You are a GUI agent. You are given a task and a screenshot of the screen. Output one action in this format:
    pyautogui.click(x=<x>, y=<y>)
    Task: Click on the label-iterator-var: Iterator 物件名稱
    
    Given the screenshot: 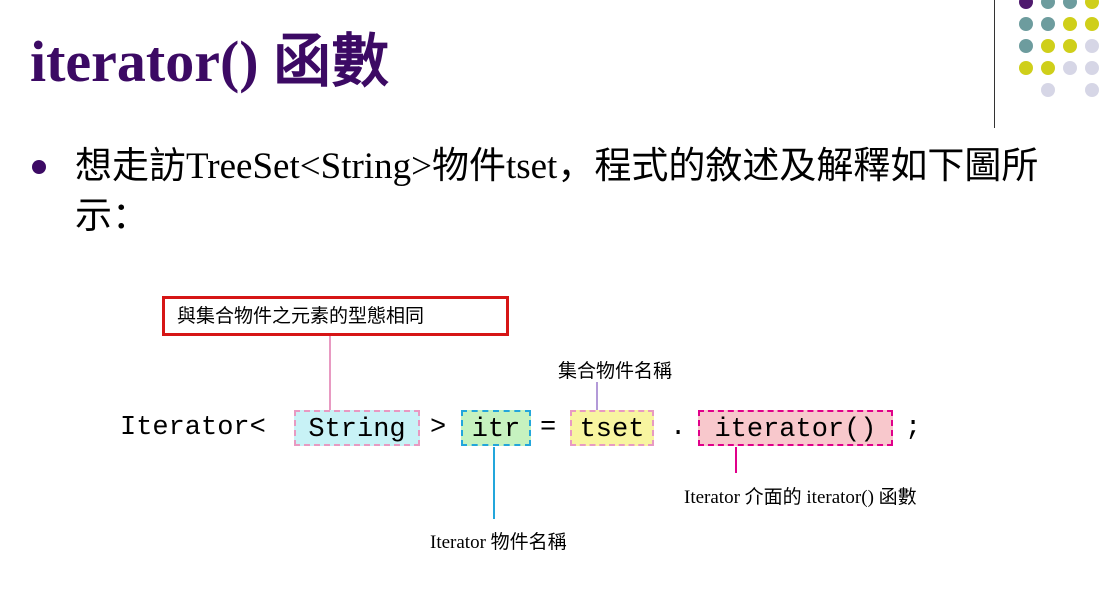 What is the action you would take?
    pyautogui.click(x=498, y=542)
    